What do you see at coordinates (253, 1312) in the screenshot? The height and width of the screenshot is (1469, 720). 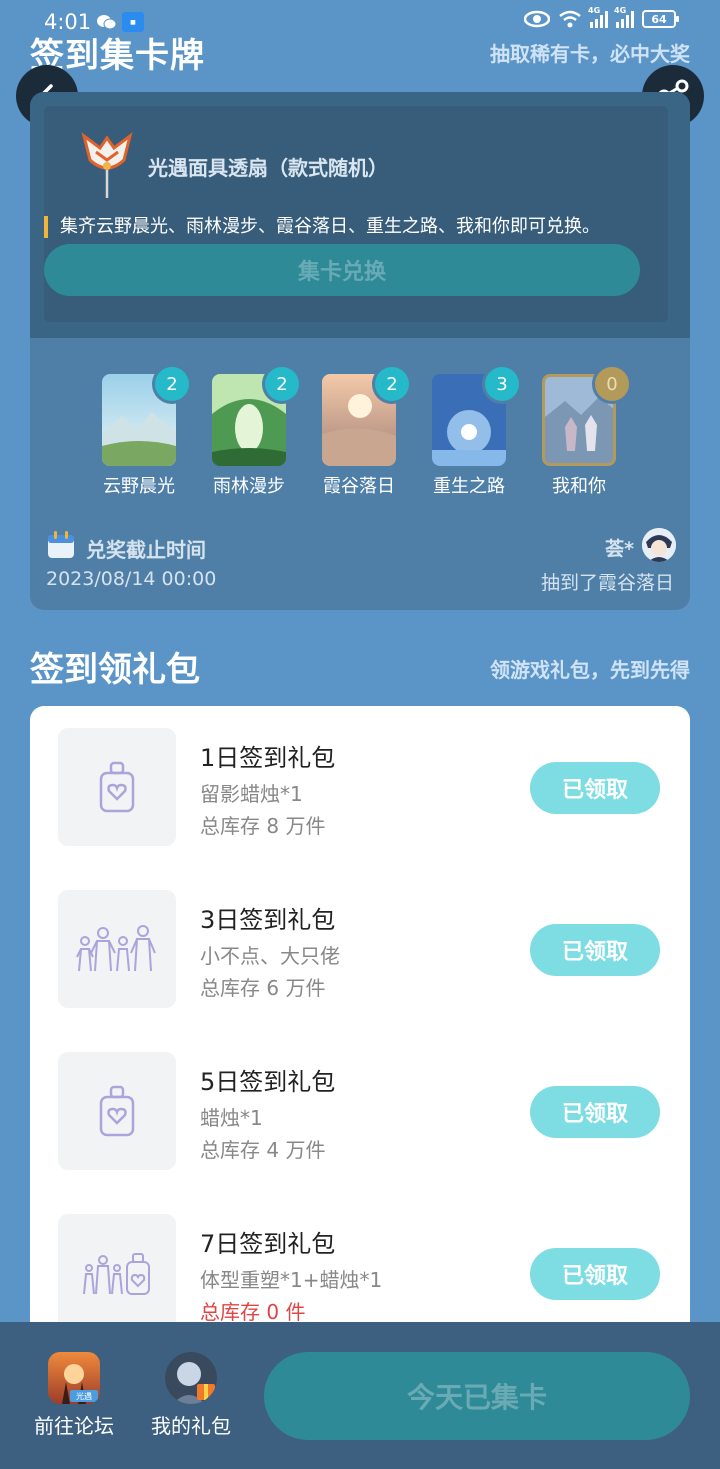 I see `gift-stock: 总库存 0 件` at bounding box center [253, 1312].